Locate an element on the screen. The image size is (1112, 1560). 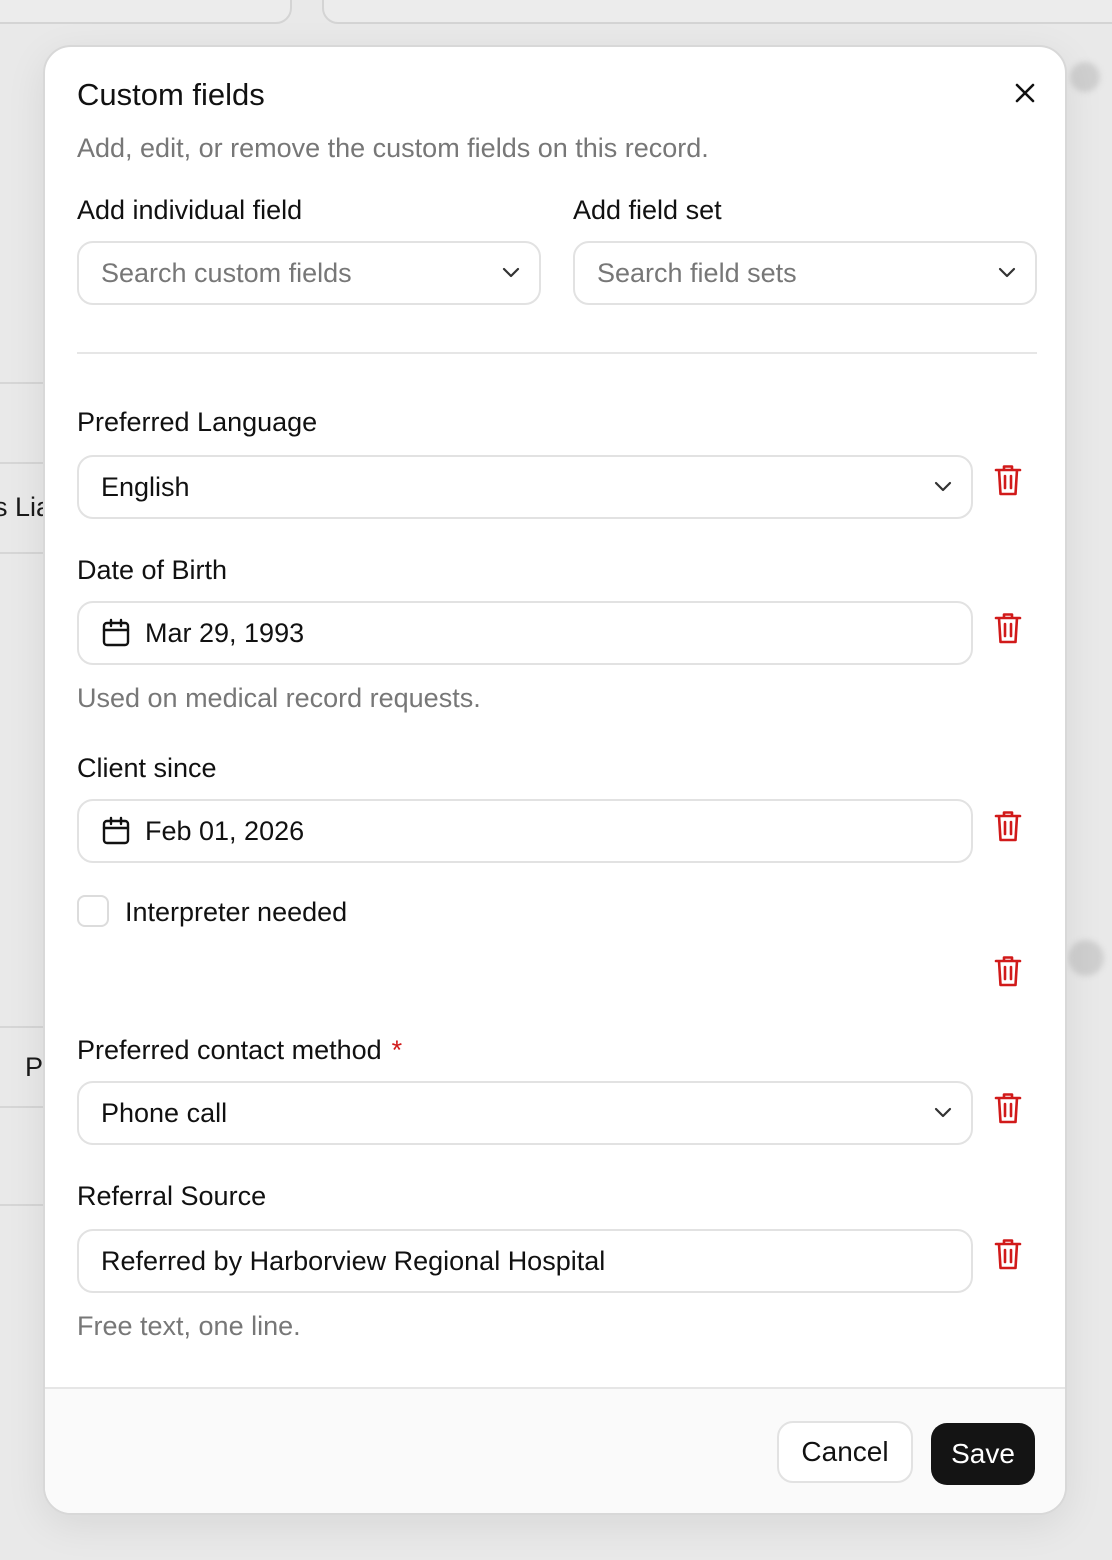
client-since-label: Client since is located at coordinates (147, 768).